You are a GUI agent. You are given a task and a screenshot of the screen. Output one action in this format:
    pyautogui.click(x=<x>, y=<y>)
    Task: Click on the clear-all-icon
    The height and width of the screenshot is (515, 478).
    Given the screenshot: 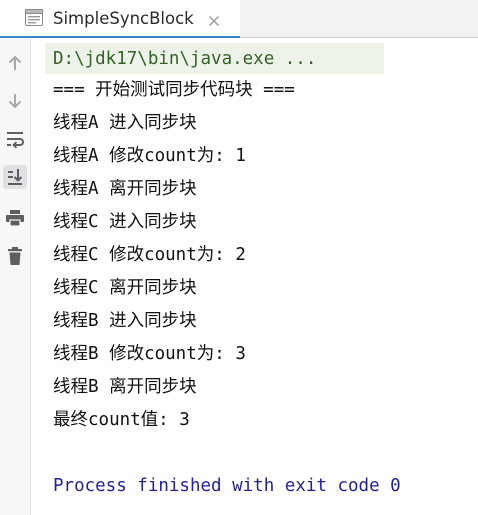 What is the action you would take?
    pyautogui.click(x=15, y=256)
    